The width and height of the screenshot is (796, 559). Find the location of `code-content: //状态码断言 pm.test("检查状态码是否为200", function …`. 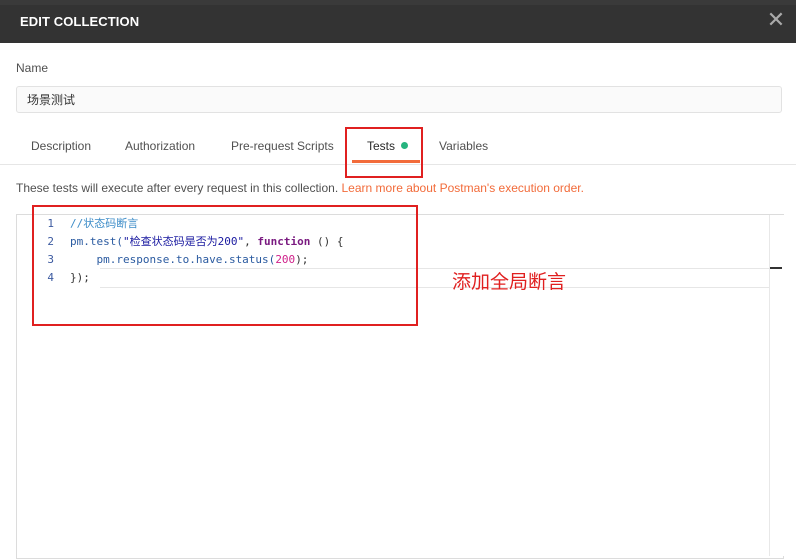

code-content: //状态码断言 pm.test("检查状态码是否为200", function … is located at coordinates (206, 251).